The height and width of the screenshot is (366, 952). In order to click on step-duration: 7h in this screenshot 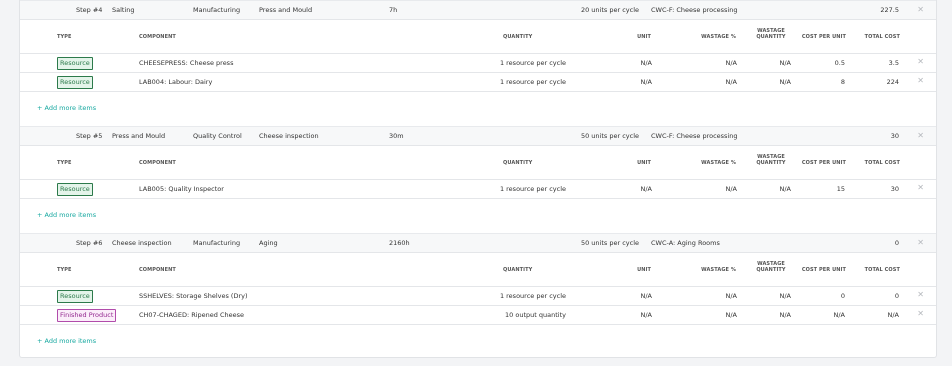, I will do `click(393, 10)`.